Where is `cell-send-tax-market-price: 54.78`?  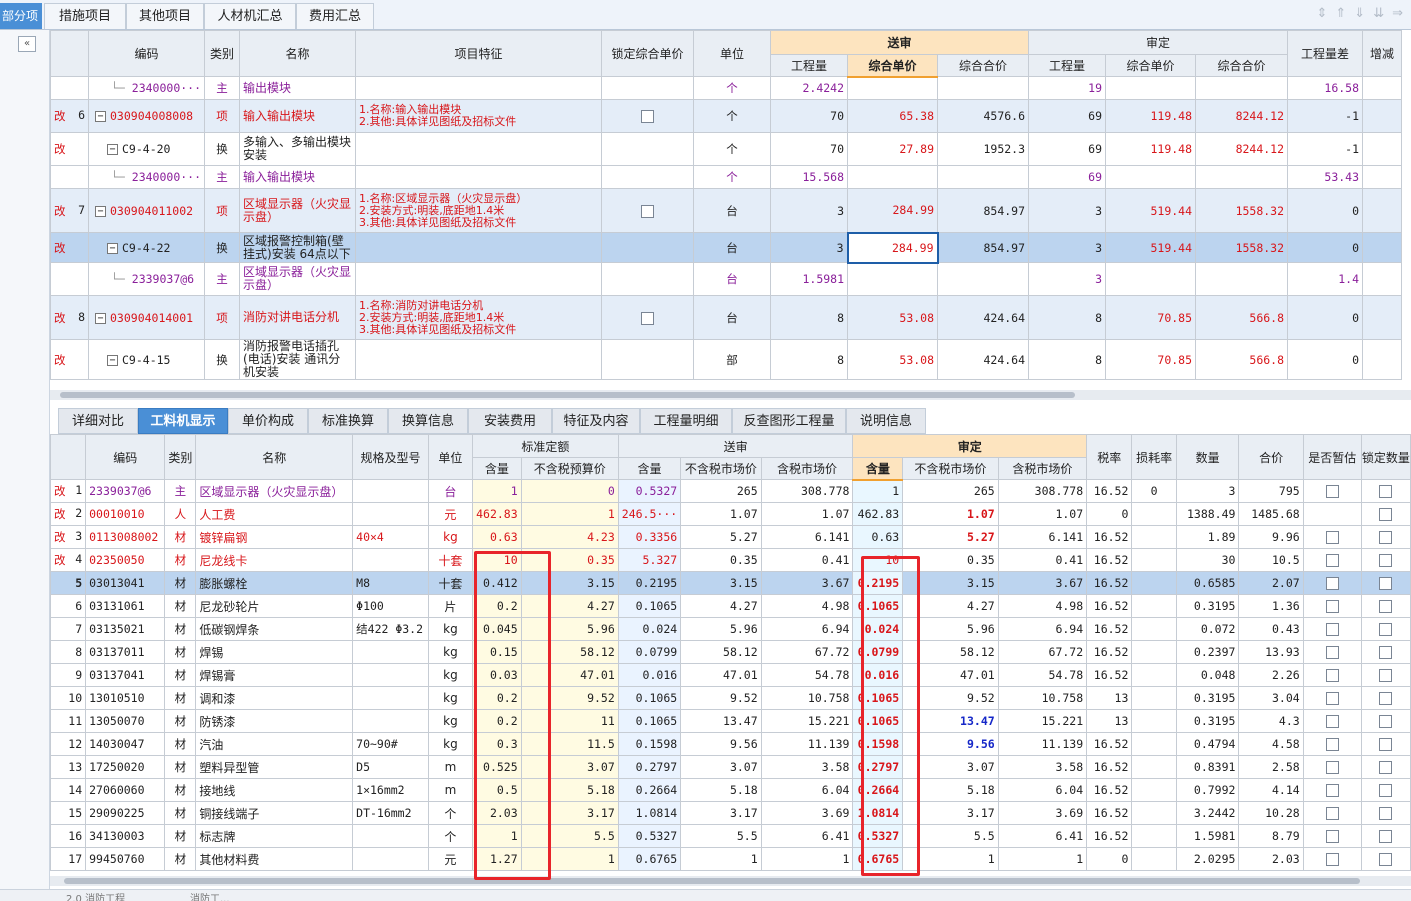 cell-send-tax-market-price: 54.78 is located at coordinates (807, 675).